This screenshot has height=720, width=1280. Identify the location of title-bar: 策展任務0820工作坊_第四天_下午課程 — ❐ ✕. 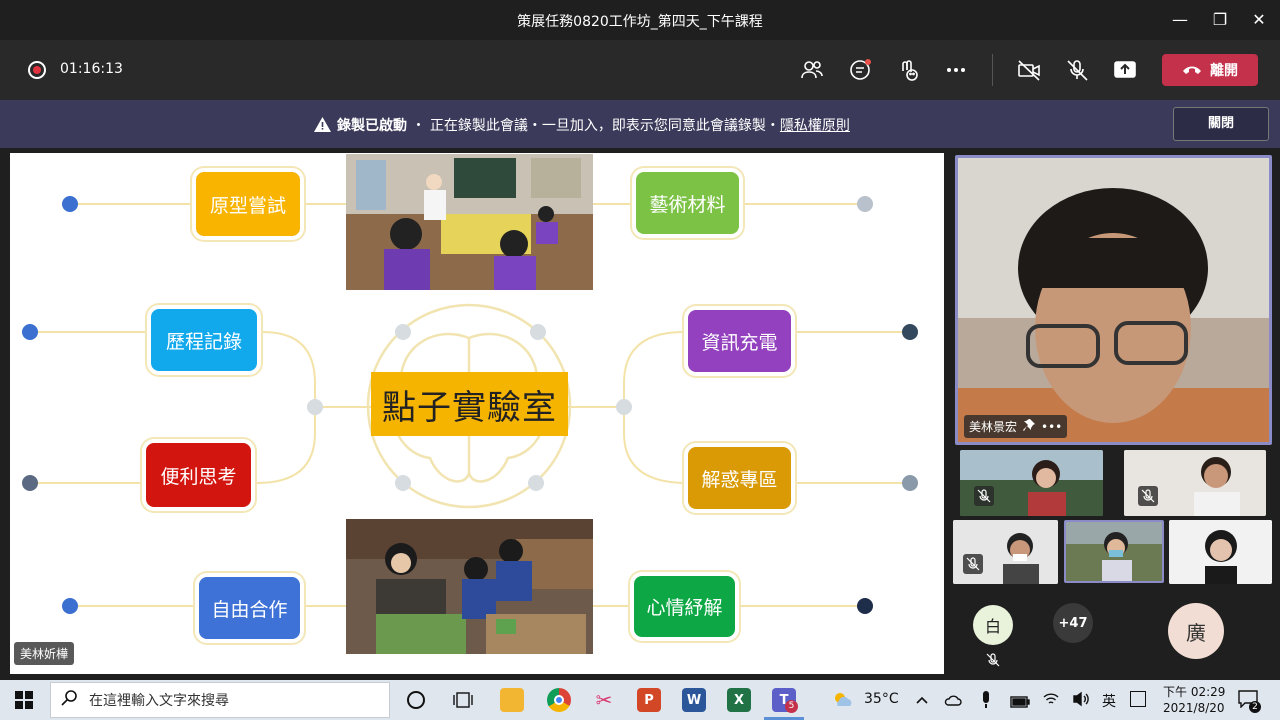
(640, 20).